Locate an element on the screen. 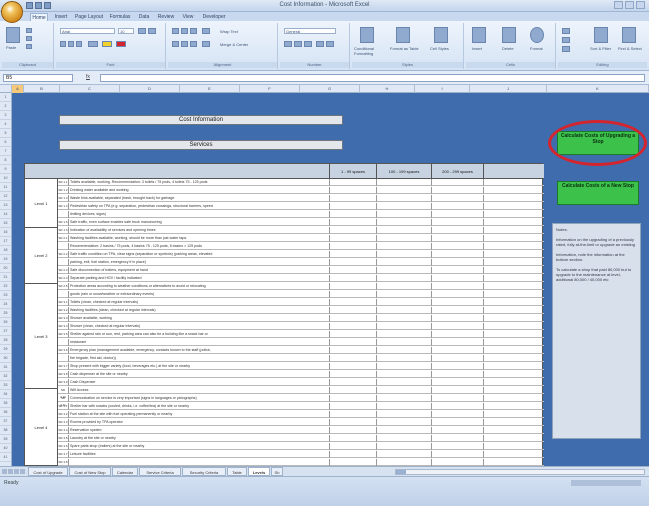 The image size is (649, 506). column-header-d: D is located at coordinates (150, 89).